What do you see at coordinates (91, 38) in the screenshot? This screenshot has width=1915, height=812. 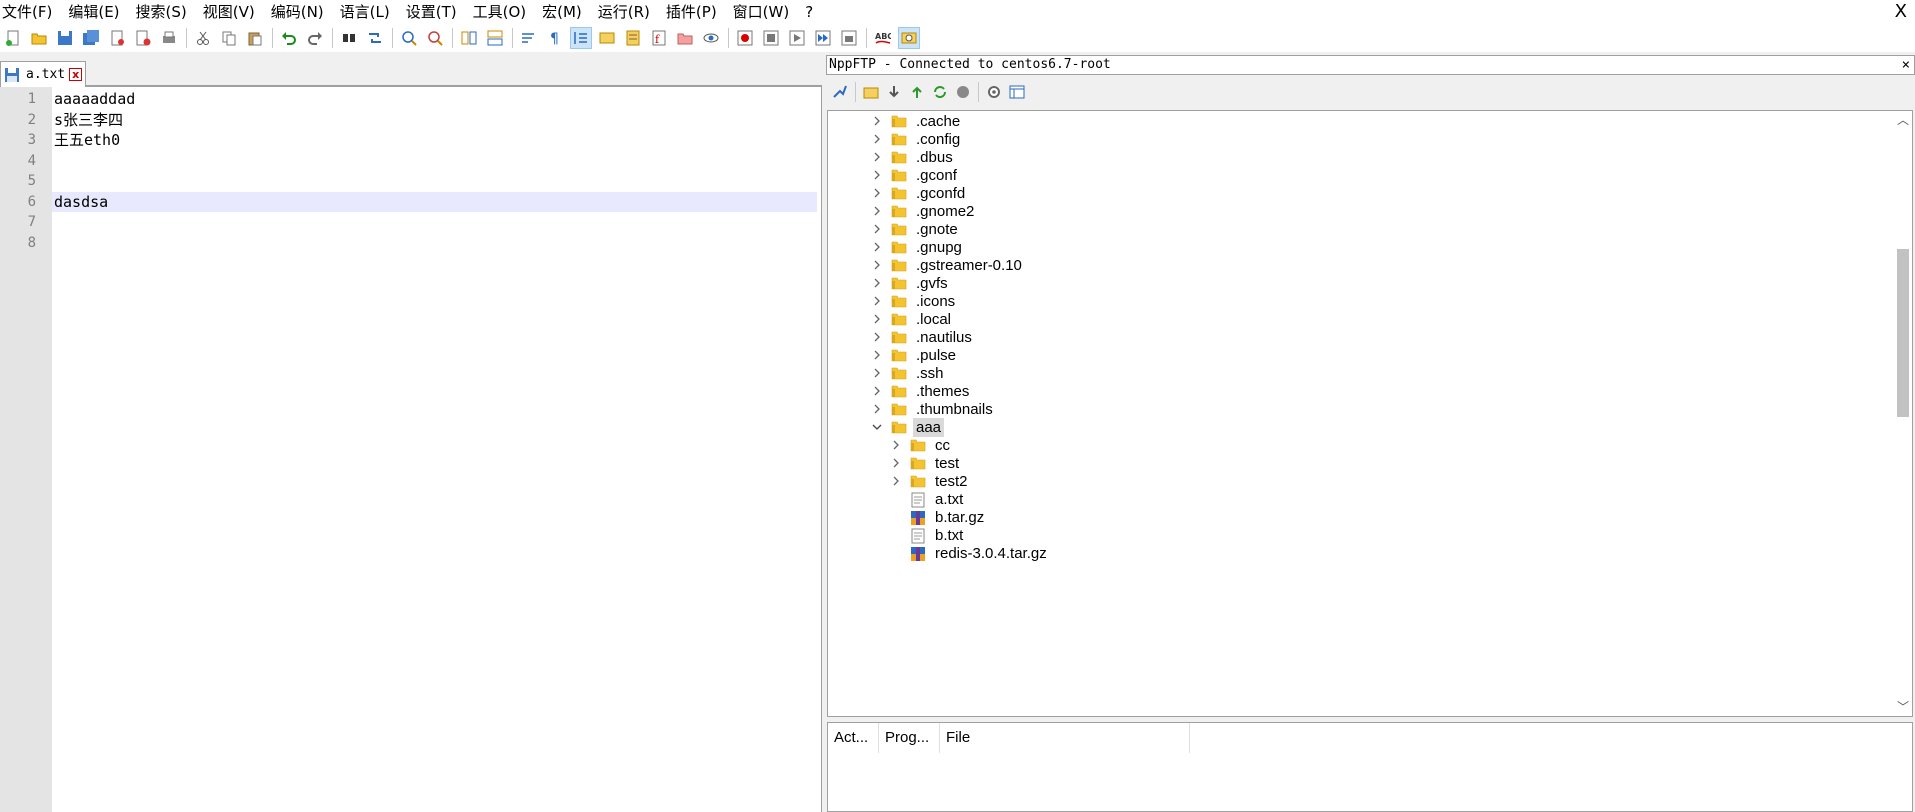 I see `save-all-icon` at bounding box center [91, 38].